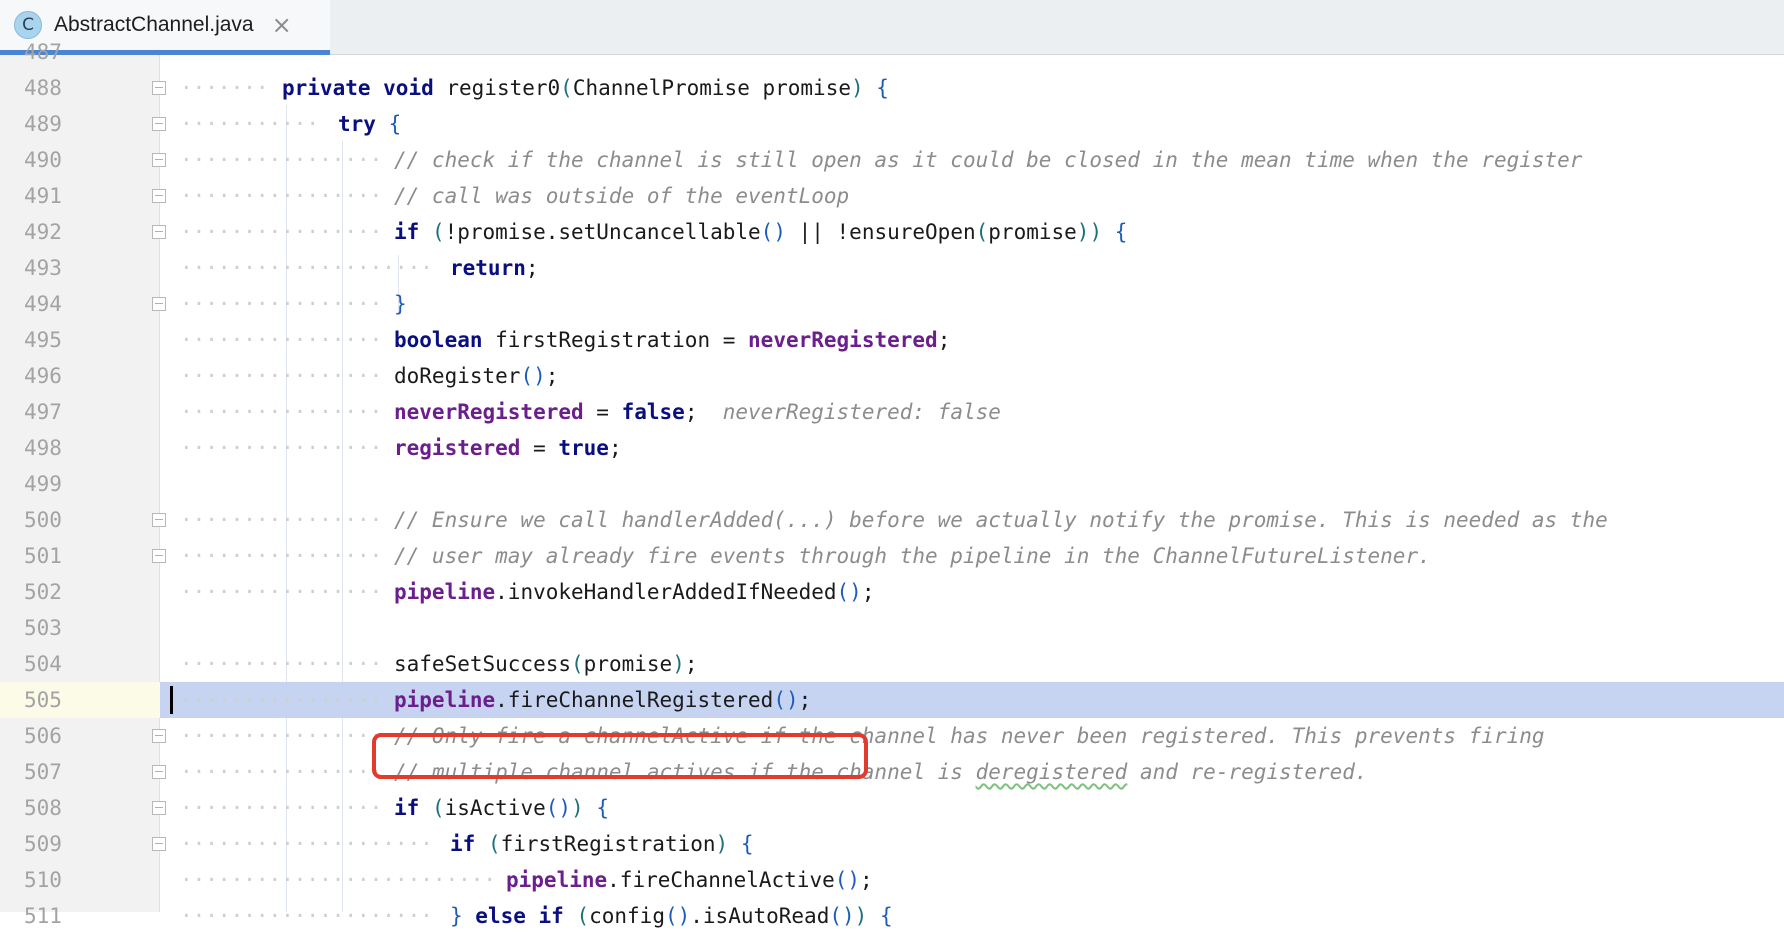  Describe the element at coordinates (634, 592) in the screenshot. I see `code-text: pipeline.invokeHandlerAddedIfNeeded();` at that location.